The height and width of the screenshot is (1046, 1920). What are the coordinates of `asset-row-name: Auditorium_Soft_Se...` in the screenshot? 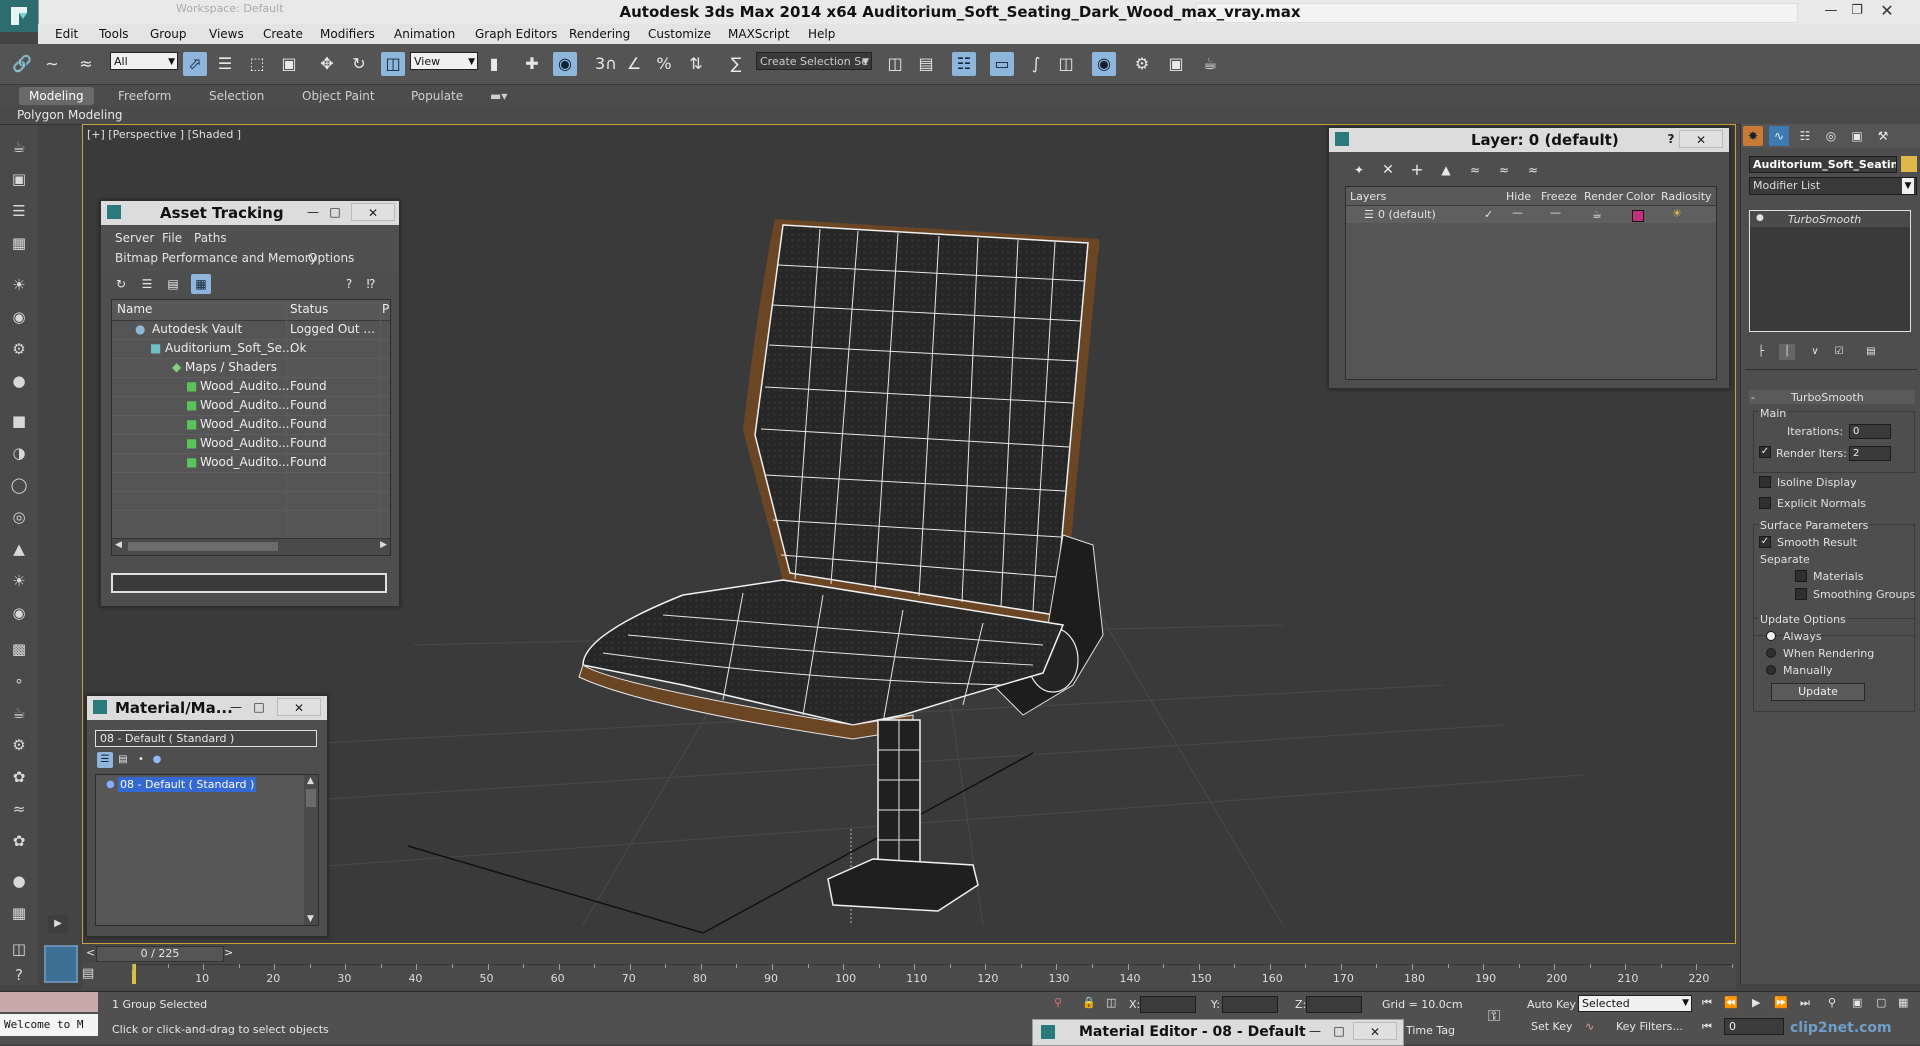 It's located at (229, 348).